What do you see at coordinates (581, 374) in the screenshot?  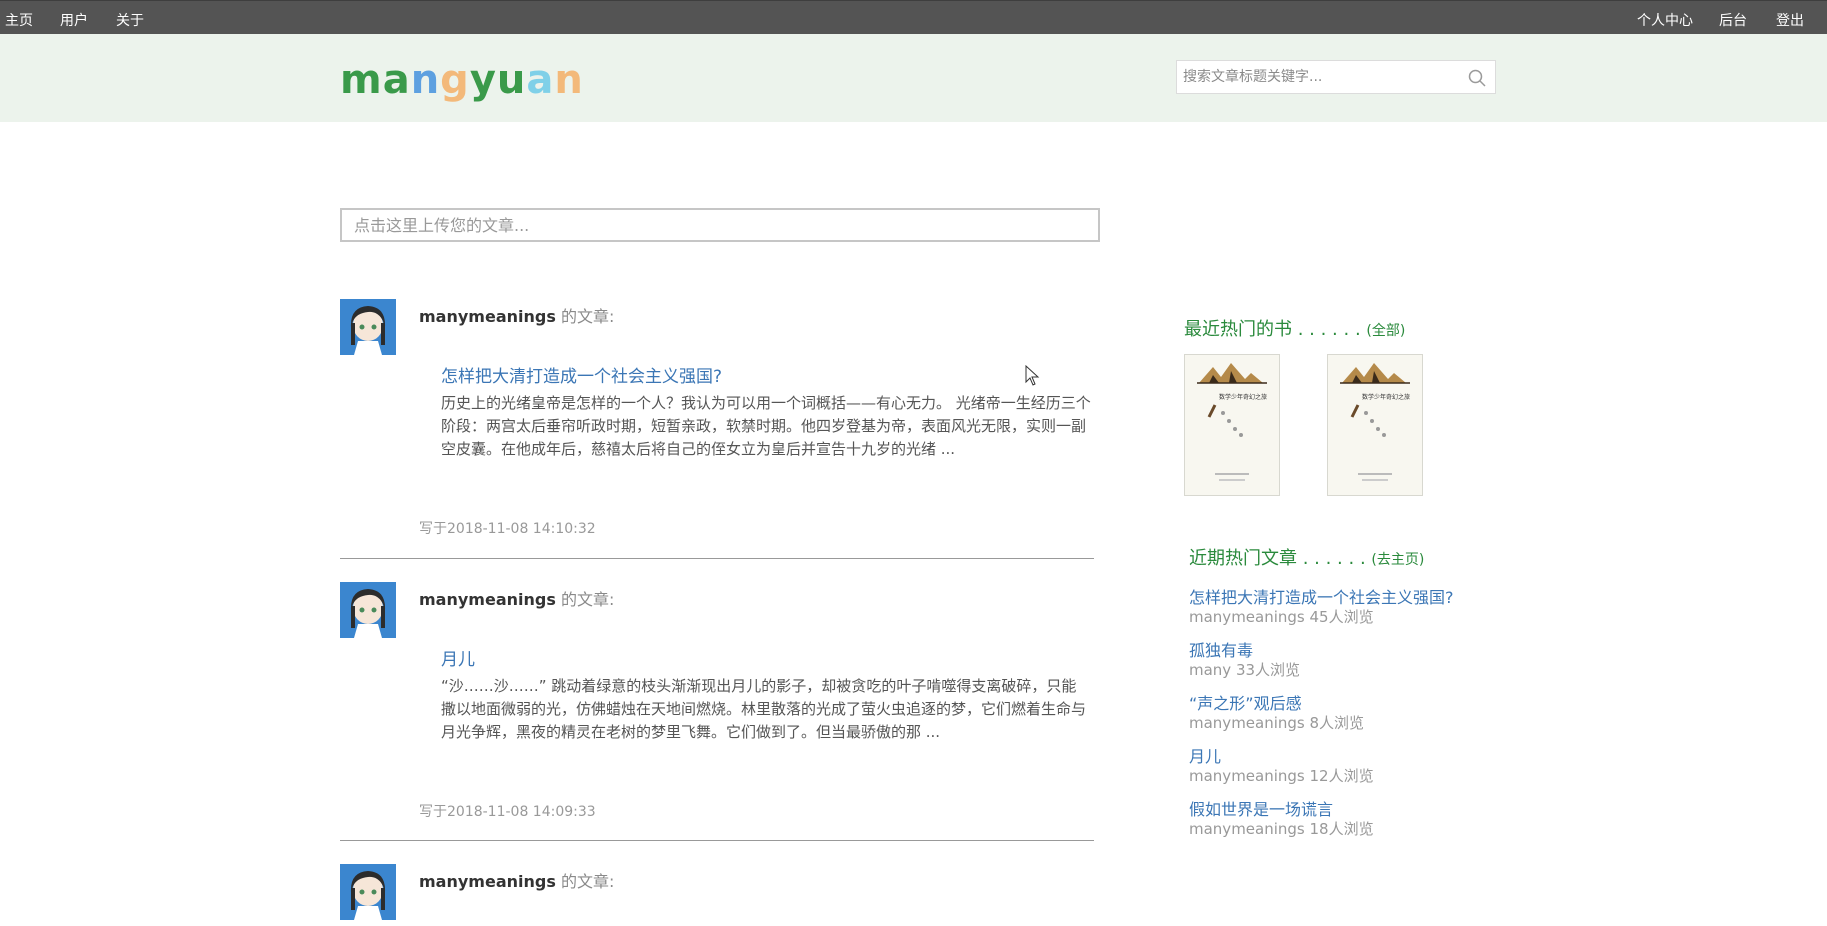 I see `article-title-link: 怎样把大清打造成一个社会主义强国?` at bounding box center [581, 374].